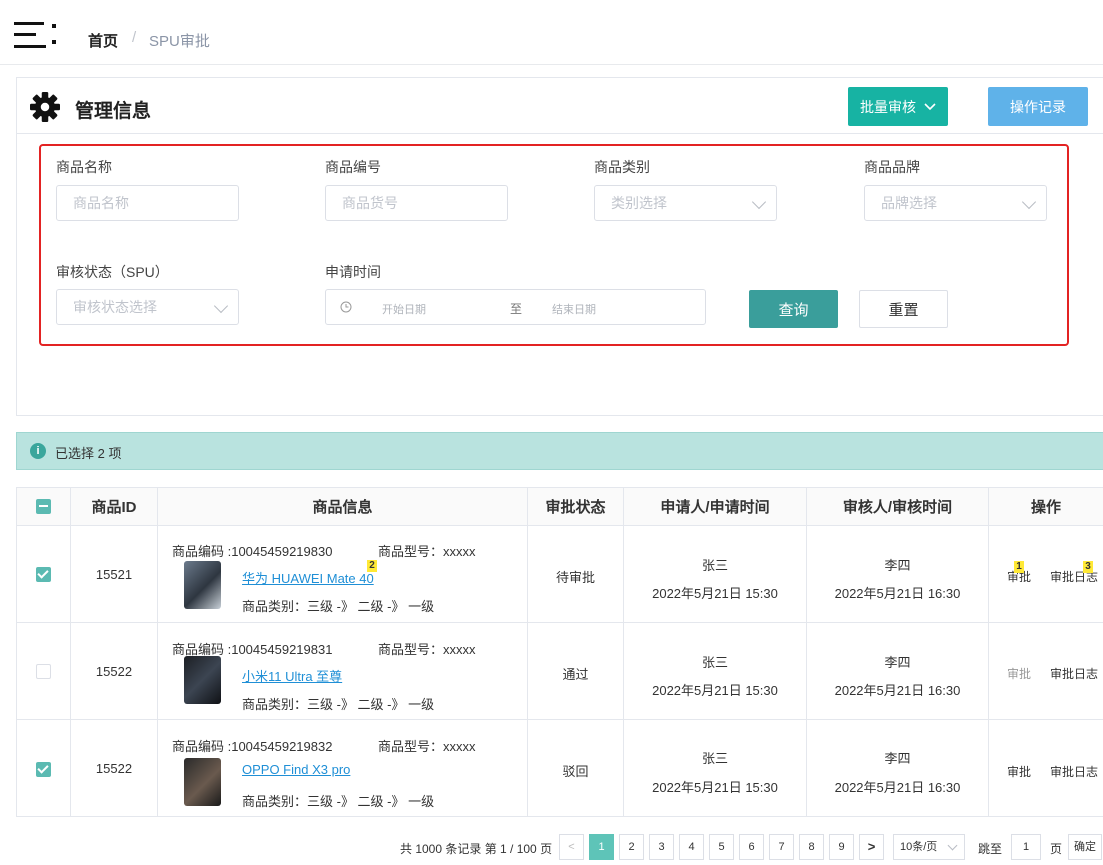  What do you see at coordinates (639, 203) in the screenshot?
I see `category-placeholder: 类别选择` at bounding box center [639, 203].